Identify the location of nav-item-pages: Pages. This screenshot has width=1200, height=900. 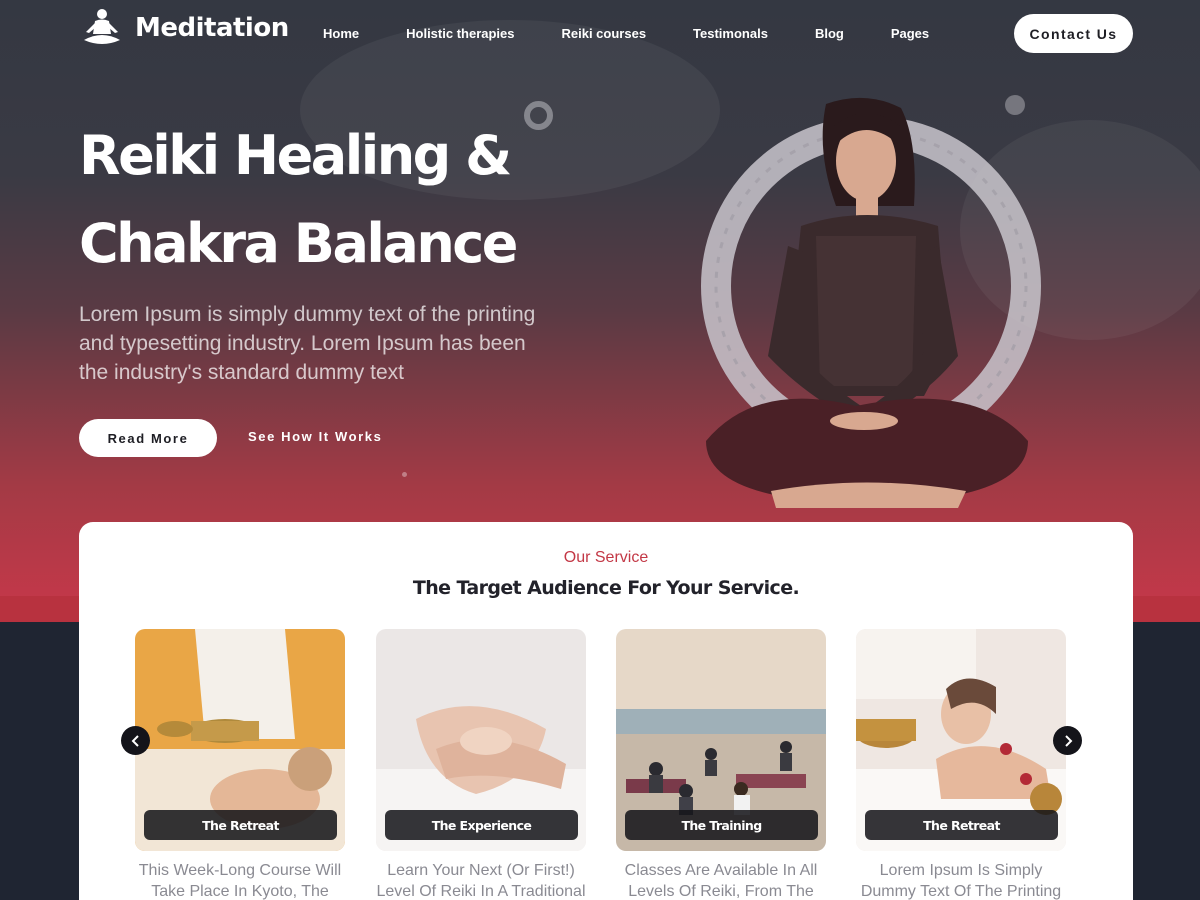
(910, 33).